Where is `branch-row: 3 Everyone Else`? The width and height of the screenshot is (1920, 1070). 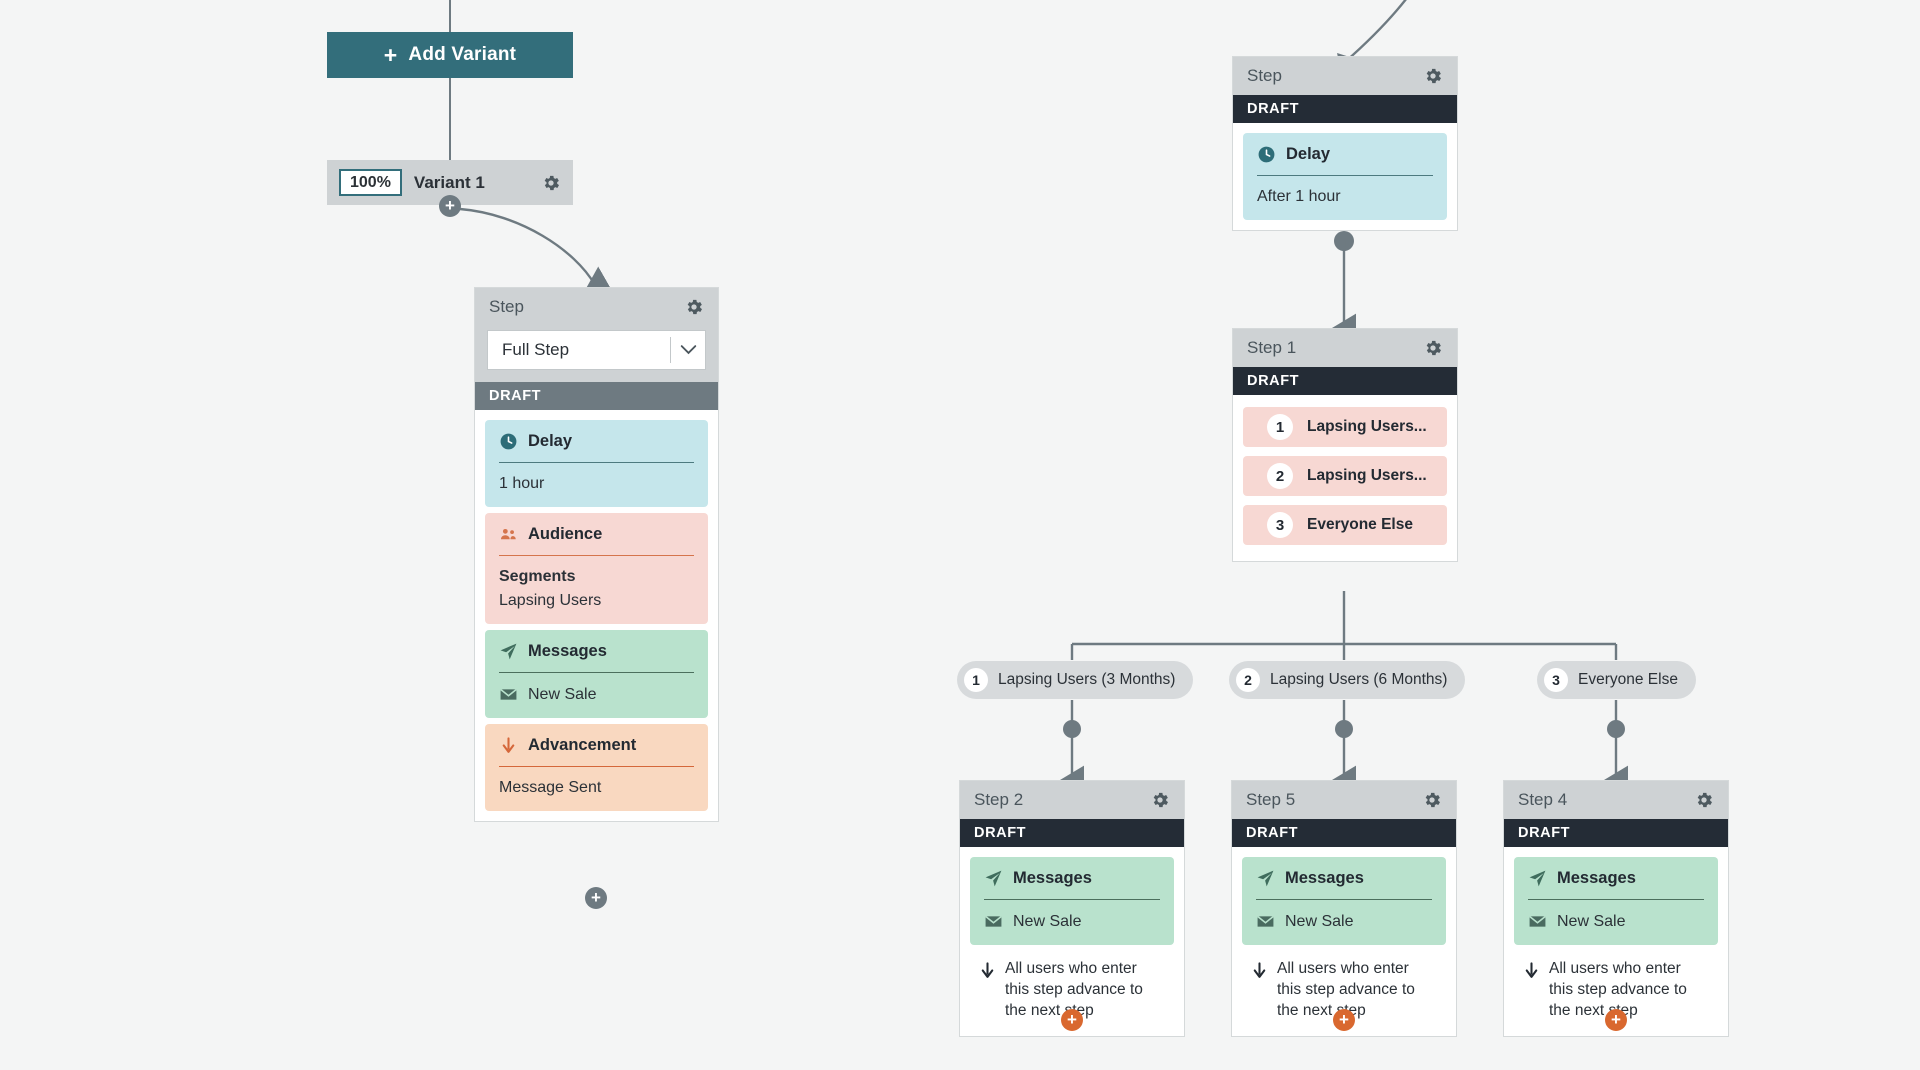
branch-row: 3 Everyone Else is located at coordinates (1345, 525).